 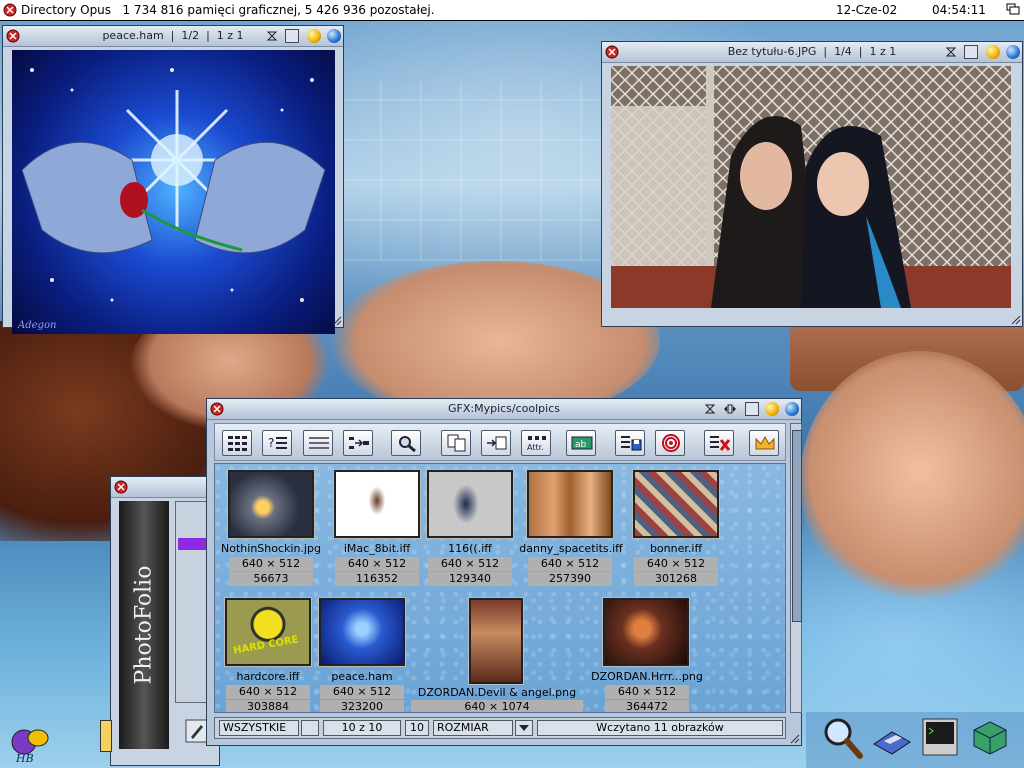 I want to click on toolbar-select-button, so click(x=358, y=443).